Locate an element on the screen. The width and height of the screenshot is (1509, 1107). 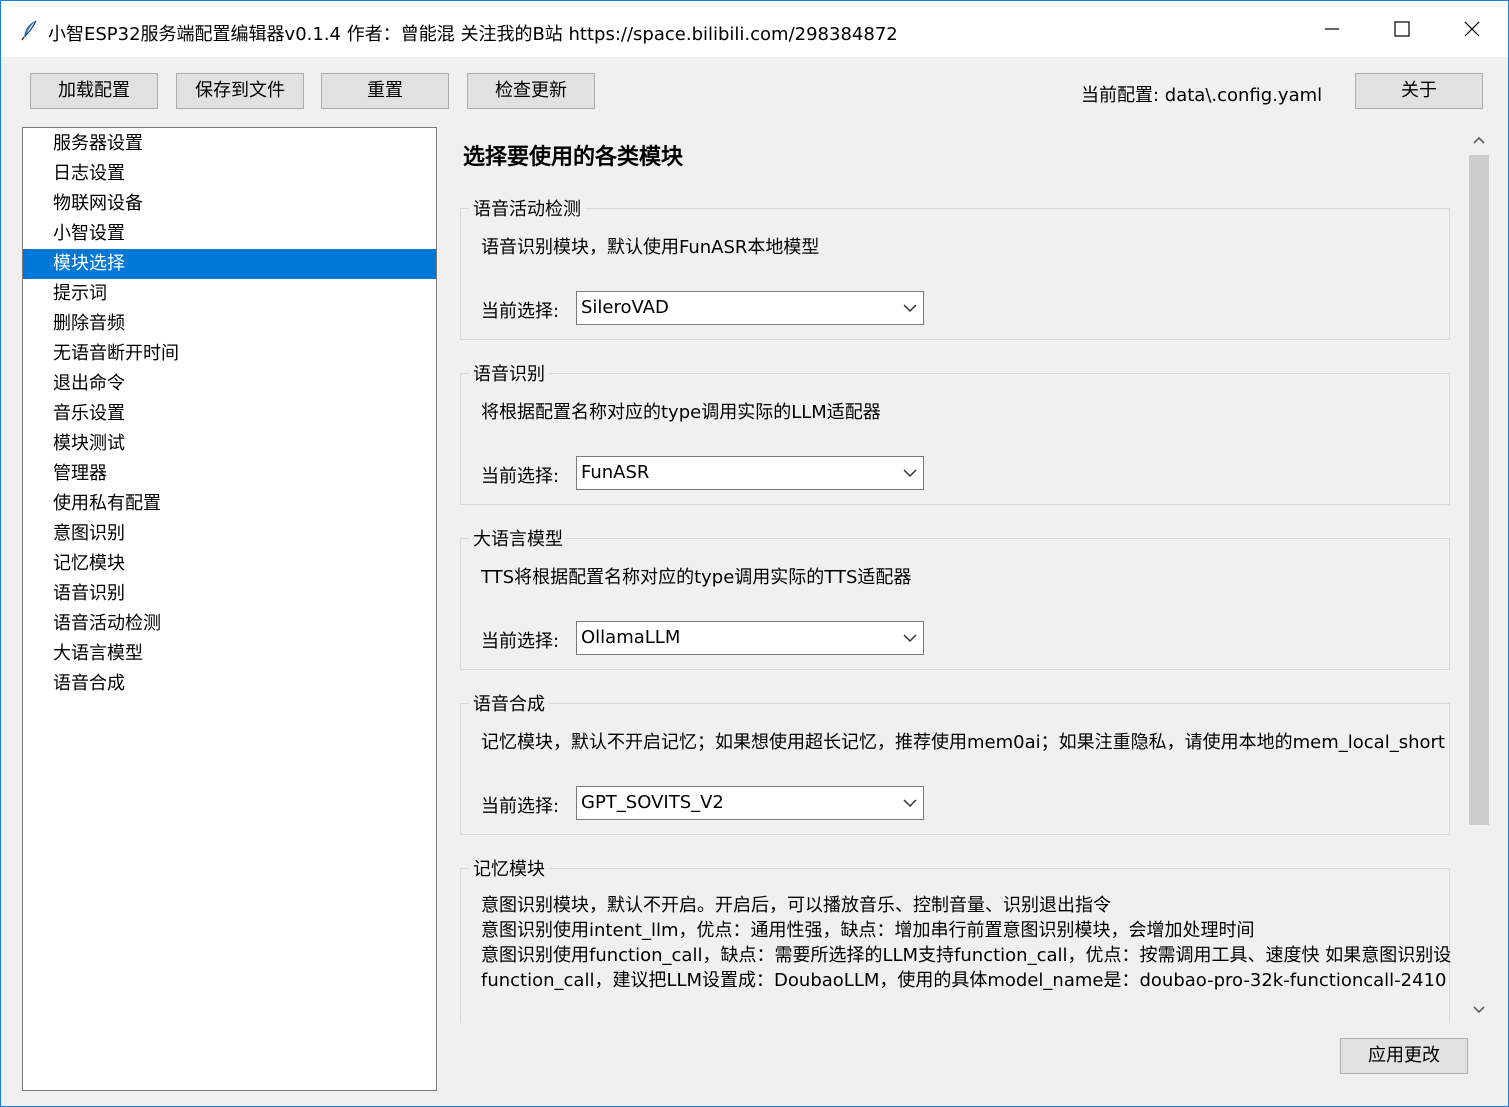
maximize-button is located at coordinates (1402, 29).